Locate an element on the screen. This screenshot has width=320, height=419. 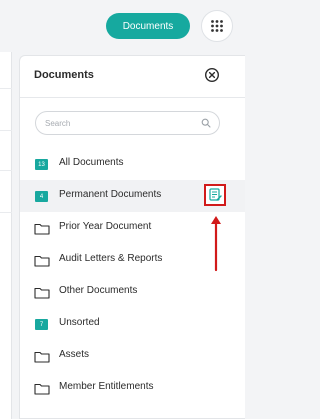
list-item-member-entitlements: Member Entitlements is located at coordinates (132, 388).